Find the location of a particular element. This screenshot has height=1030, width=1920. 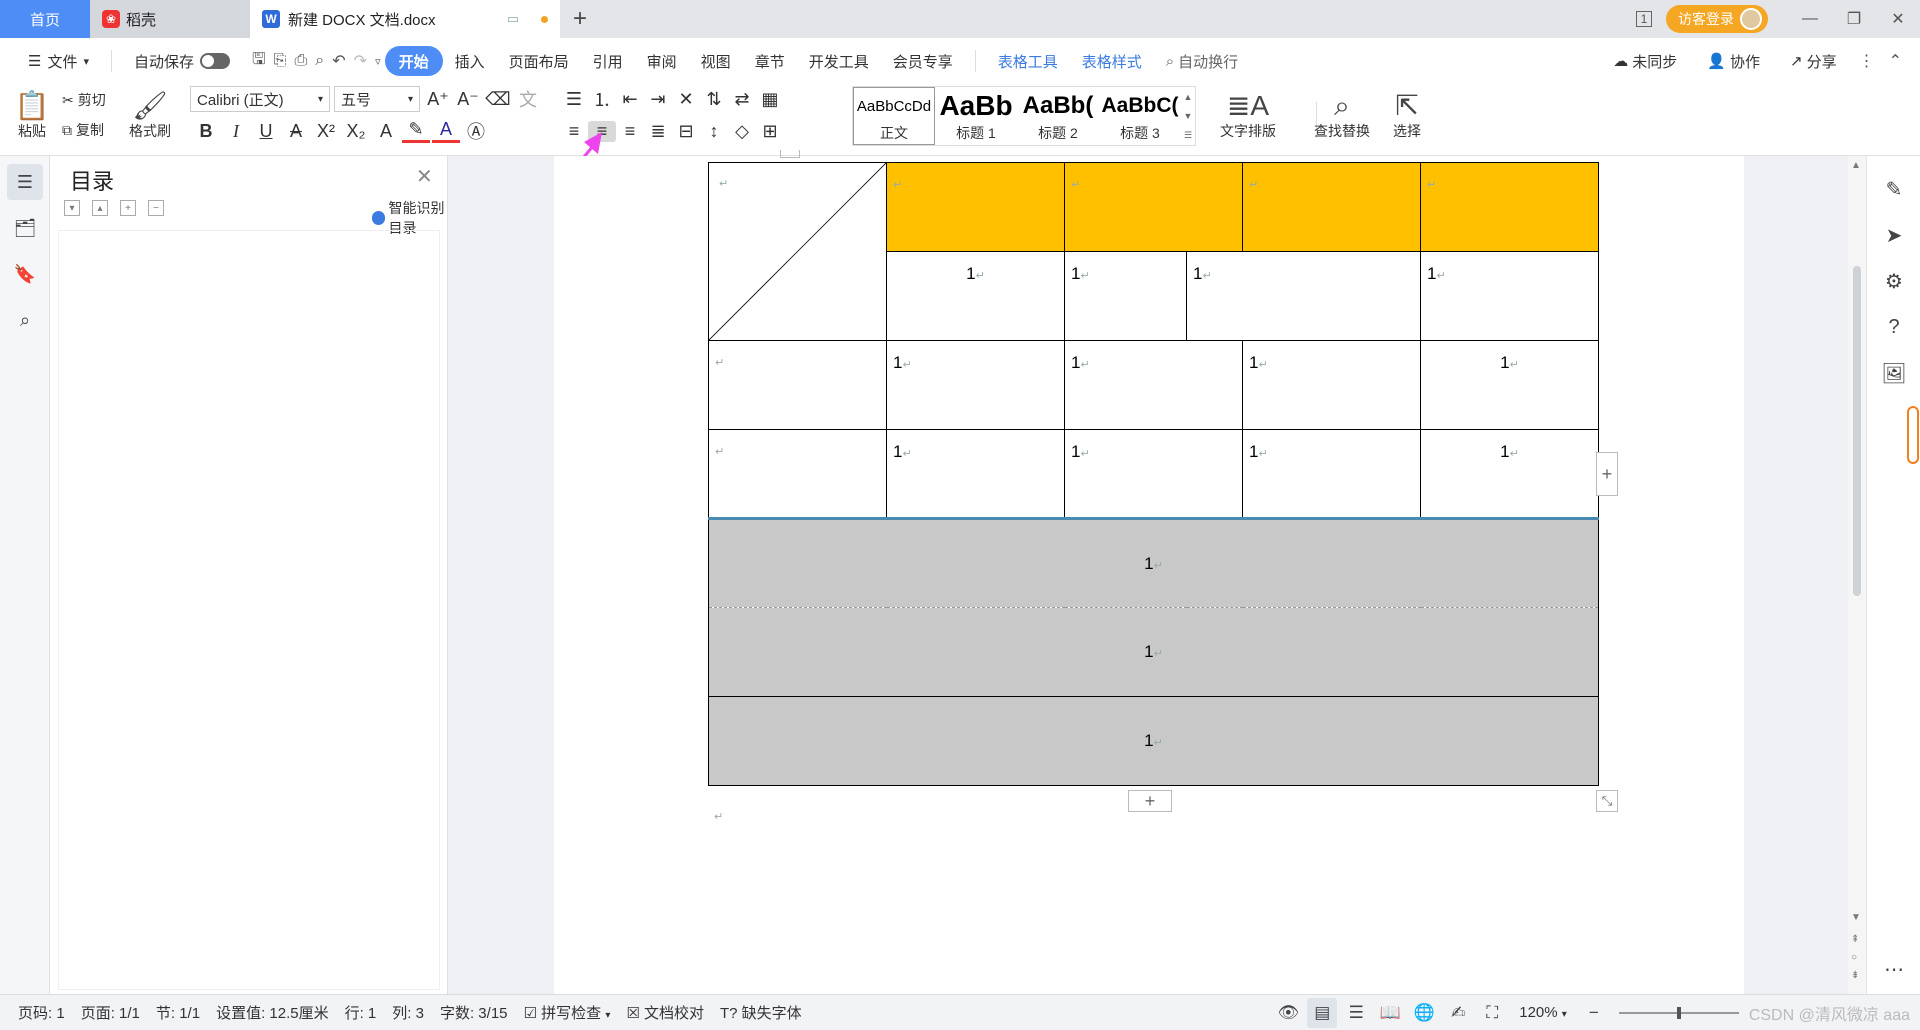

format-painter-button: 🖌 格式刷 is located at coordinates (150, 116).